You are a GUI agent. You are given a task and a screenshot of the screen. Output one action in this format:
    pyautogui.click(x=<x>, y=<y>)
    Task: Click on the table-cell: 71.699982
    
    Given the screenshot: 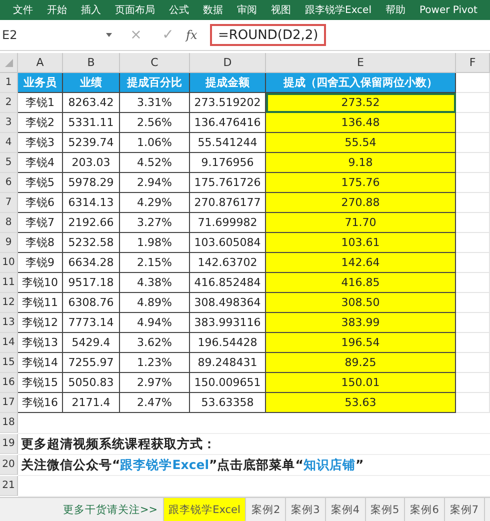 What is the action you would take?
    pyautogui.click(x=228, y=223)
    